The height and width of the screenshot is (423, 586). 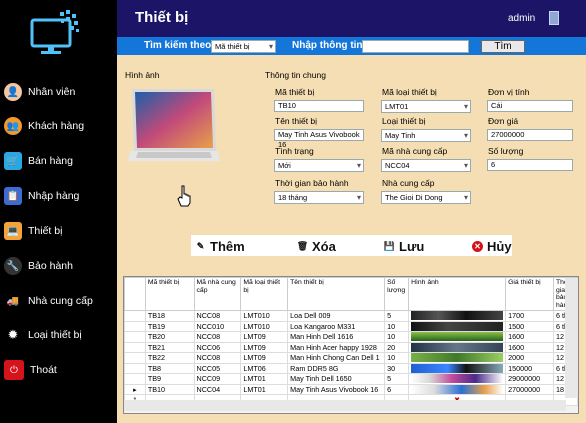 What do you see at coordinates (319, 197) in the screenshot?
I see `warranty-period-select: 18 tháng` at bounding box center [319, 197].